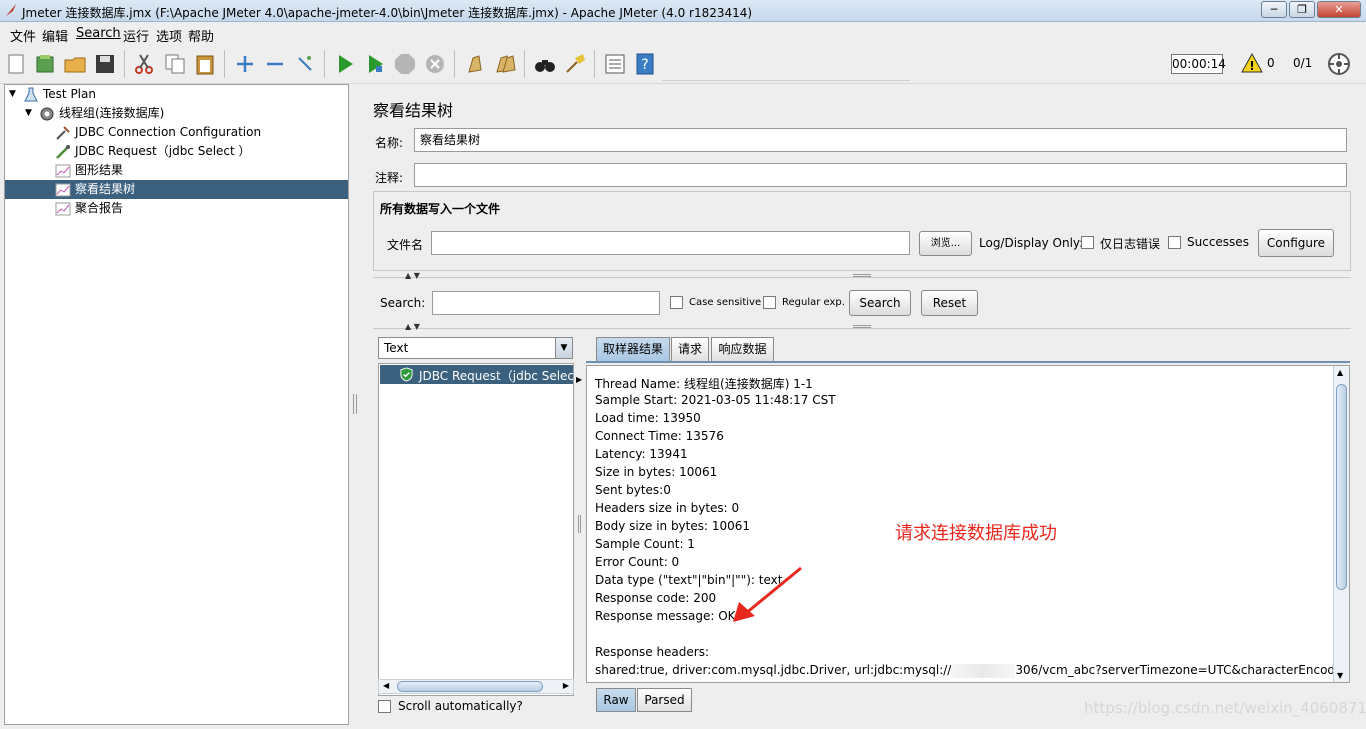  What do you see at coordinates (1340, 372) in the screenshot?
I see `scroll-up-icon: ▲` at bounding box center [1340, 372].